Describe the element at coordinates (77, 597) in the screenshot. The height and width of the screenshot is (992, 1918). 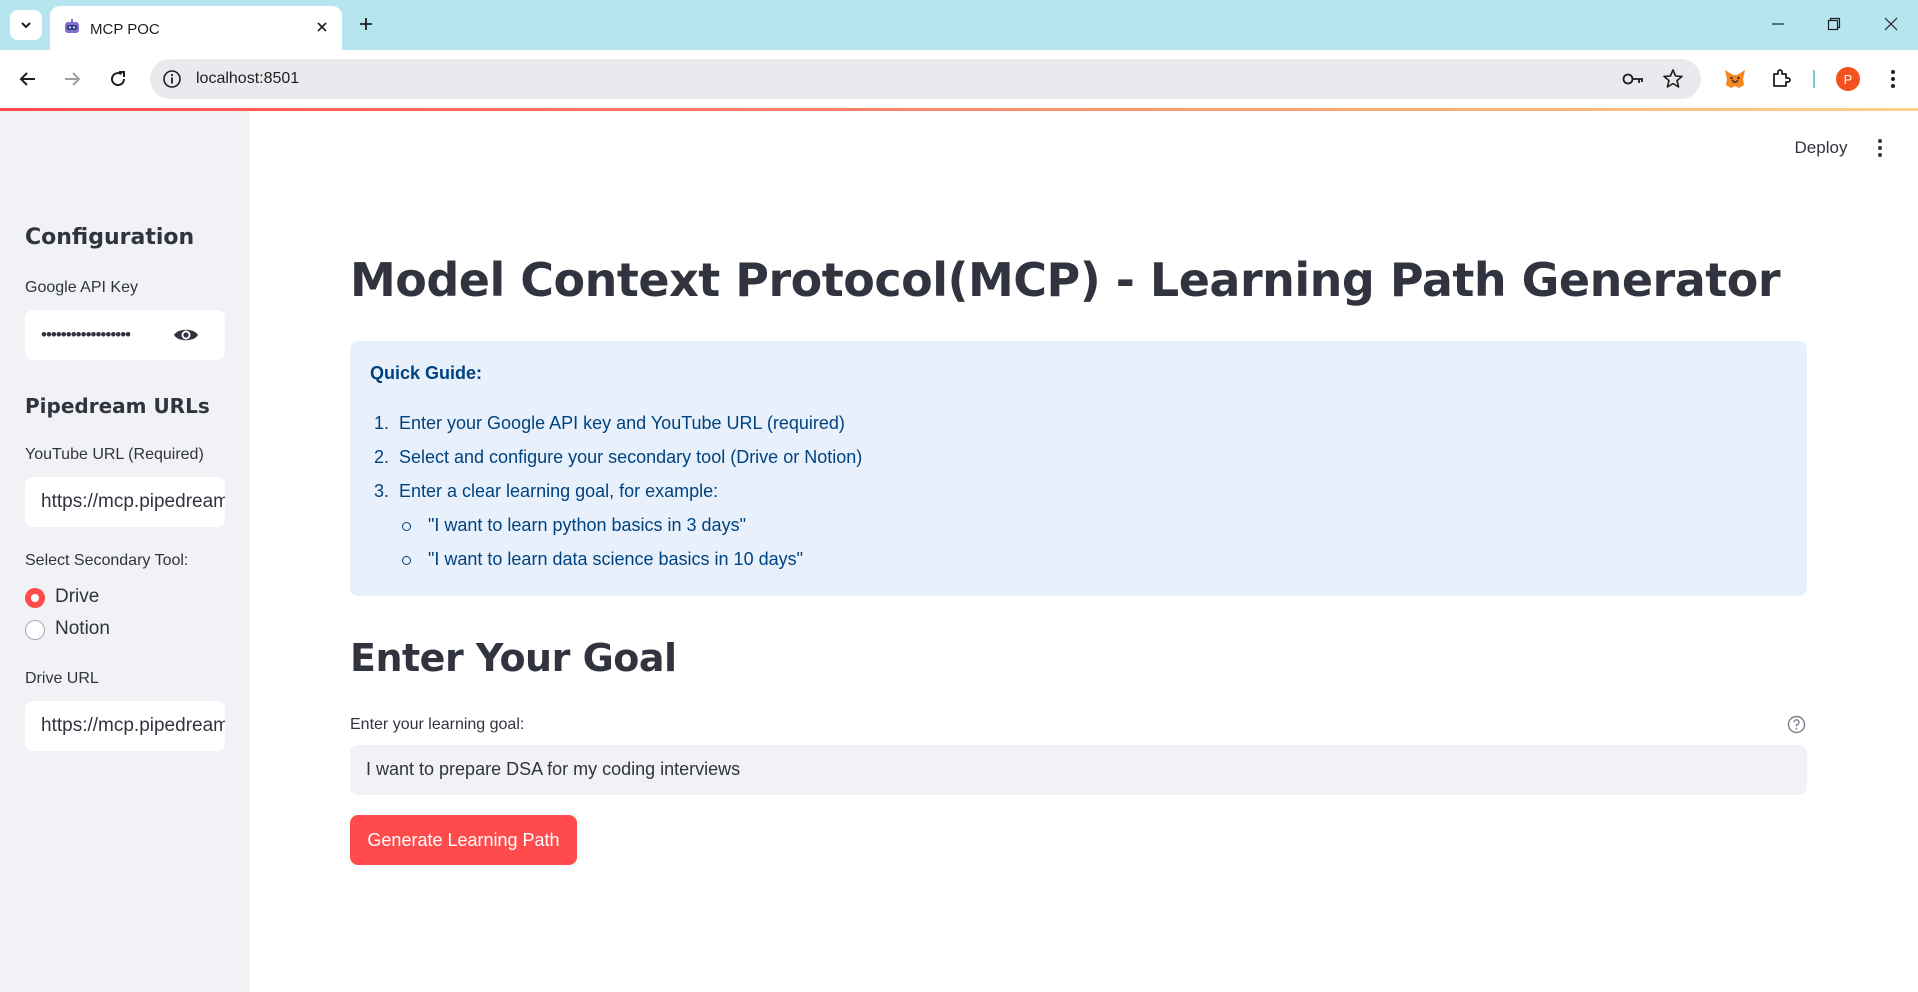
I see `drive-radio-label: Drive` at that location.